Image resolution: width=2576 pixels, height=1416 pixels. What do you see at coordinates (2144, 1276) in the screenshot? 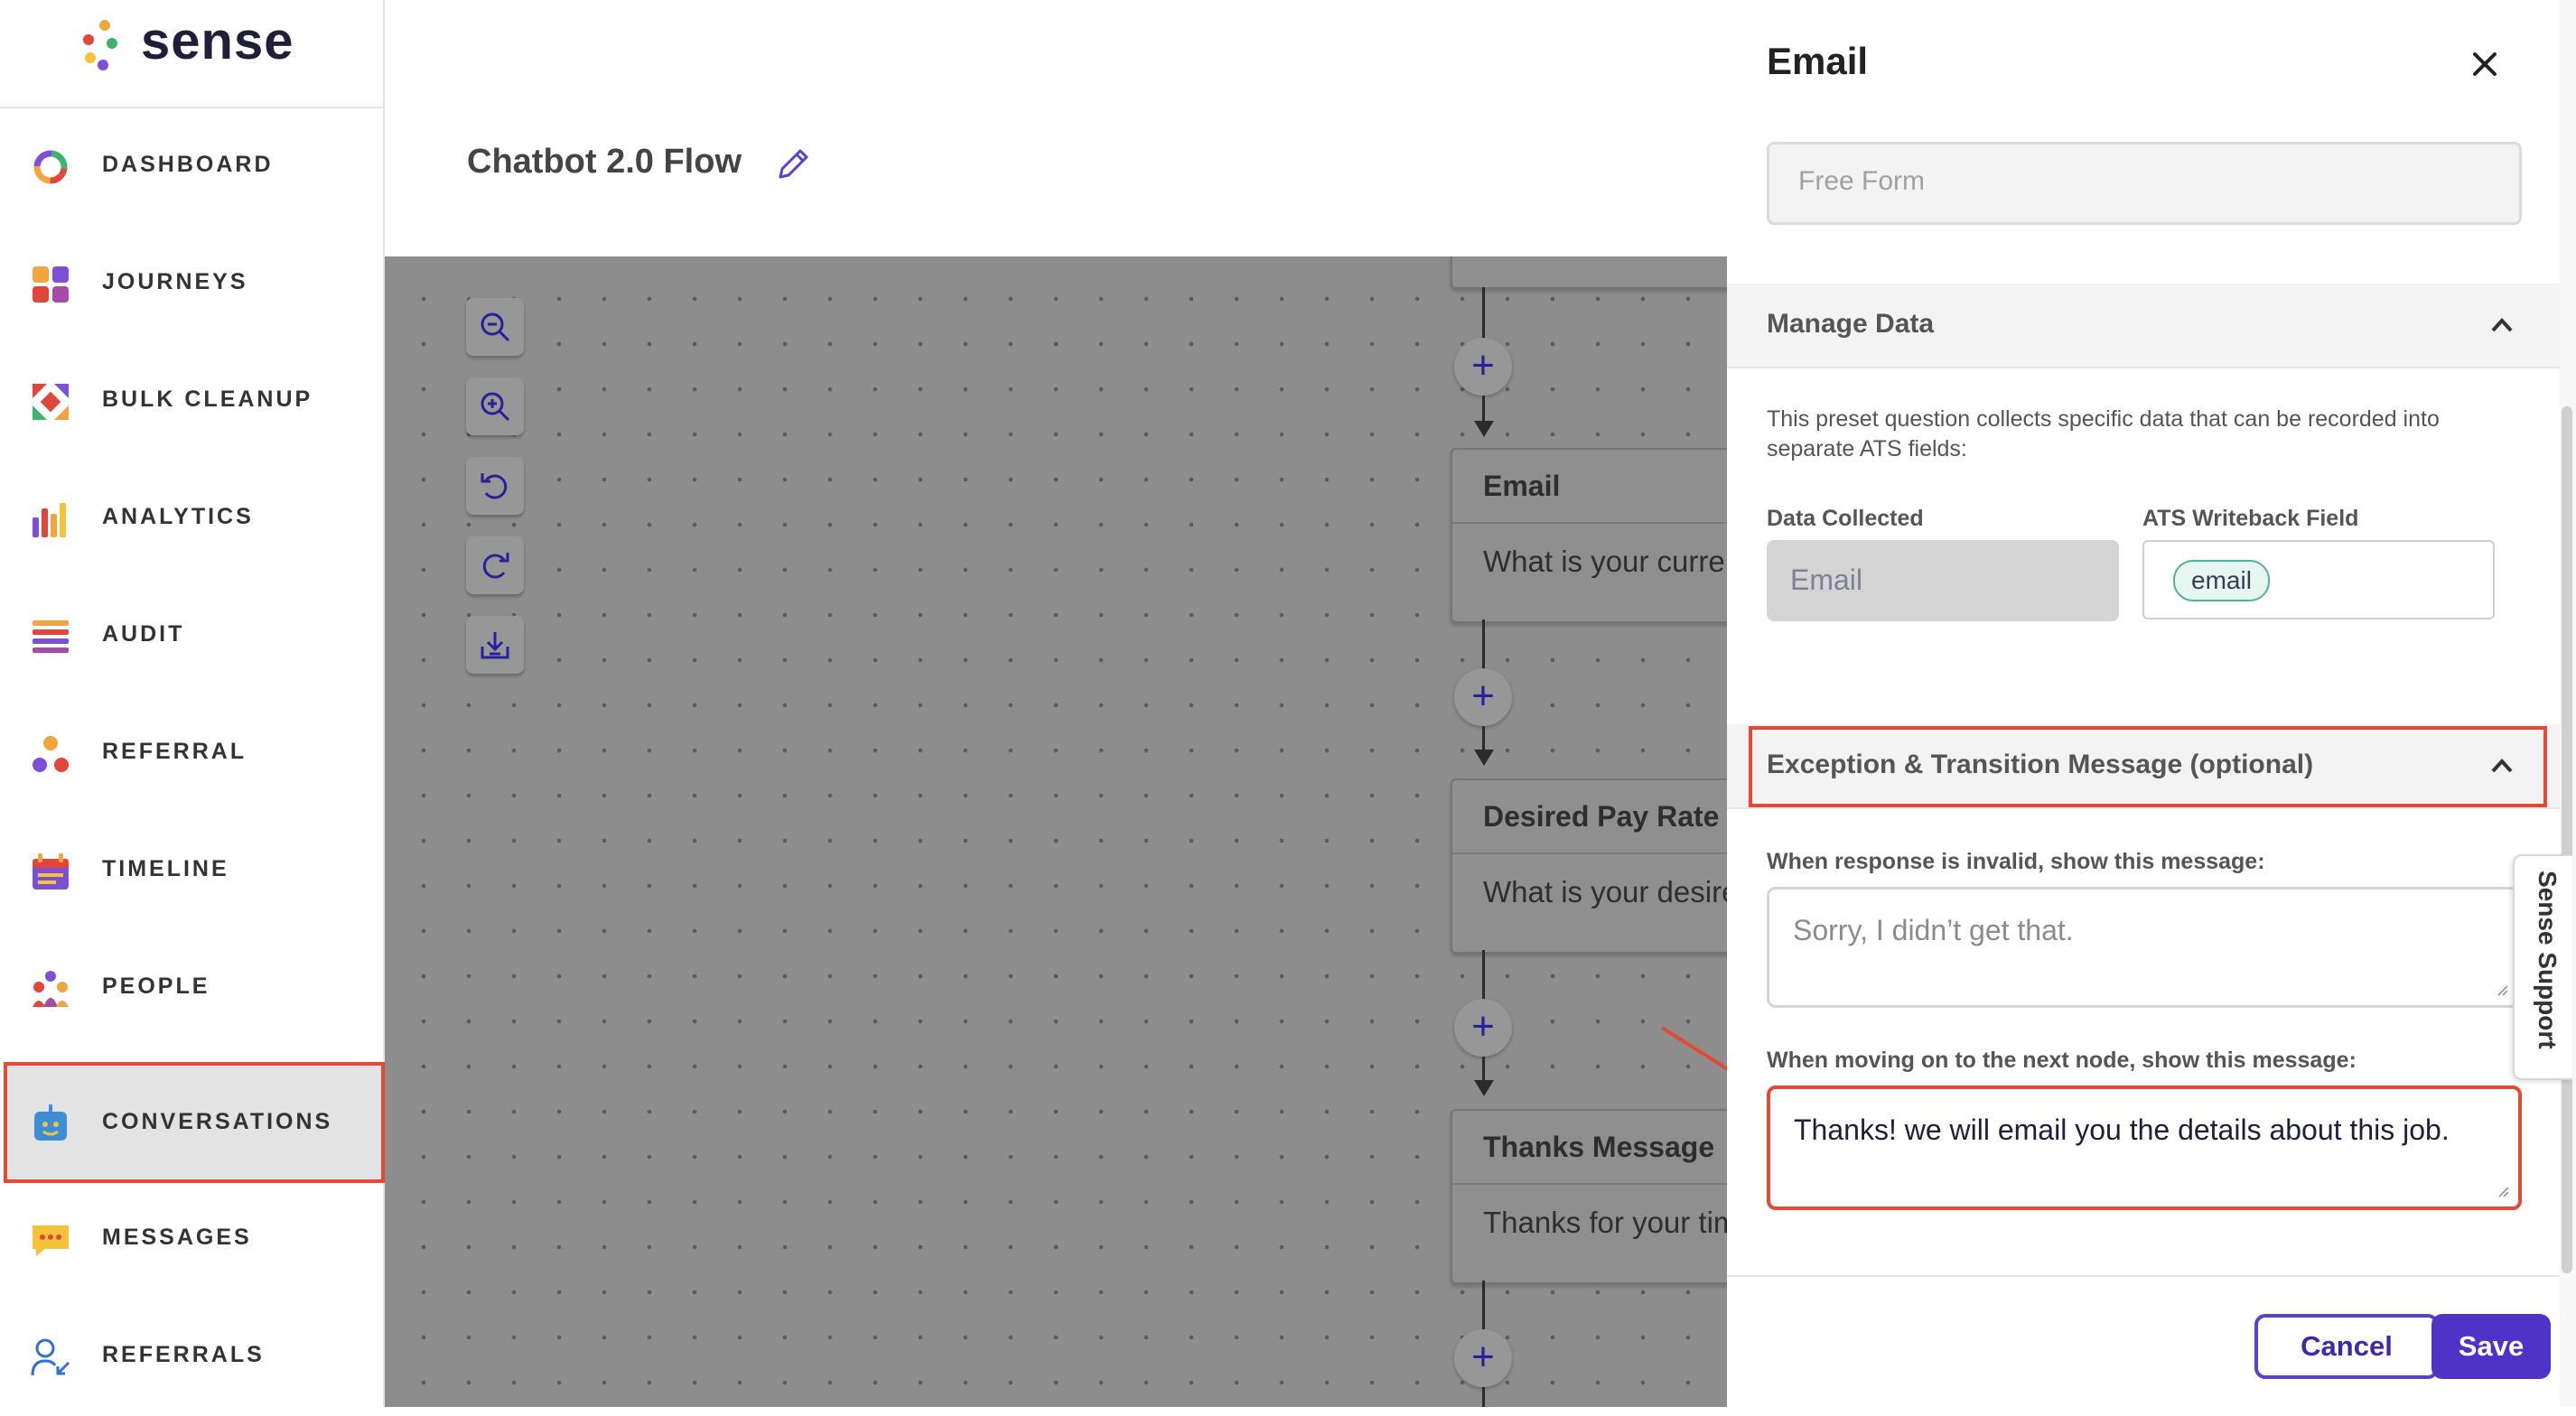
I see `footer-divider` at bounding box center [2144, 1276].